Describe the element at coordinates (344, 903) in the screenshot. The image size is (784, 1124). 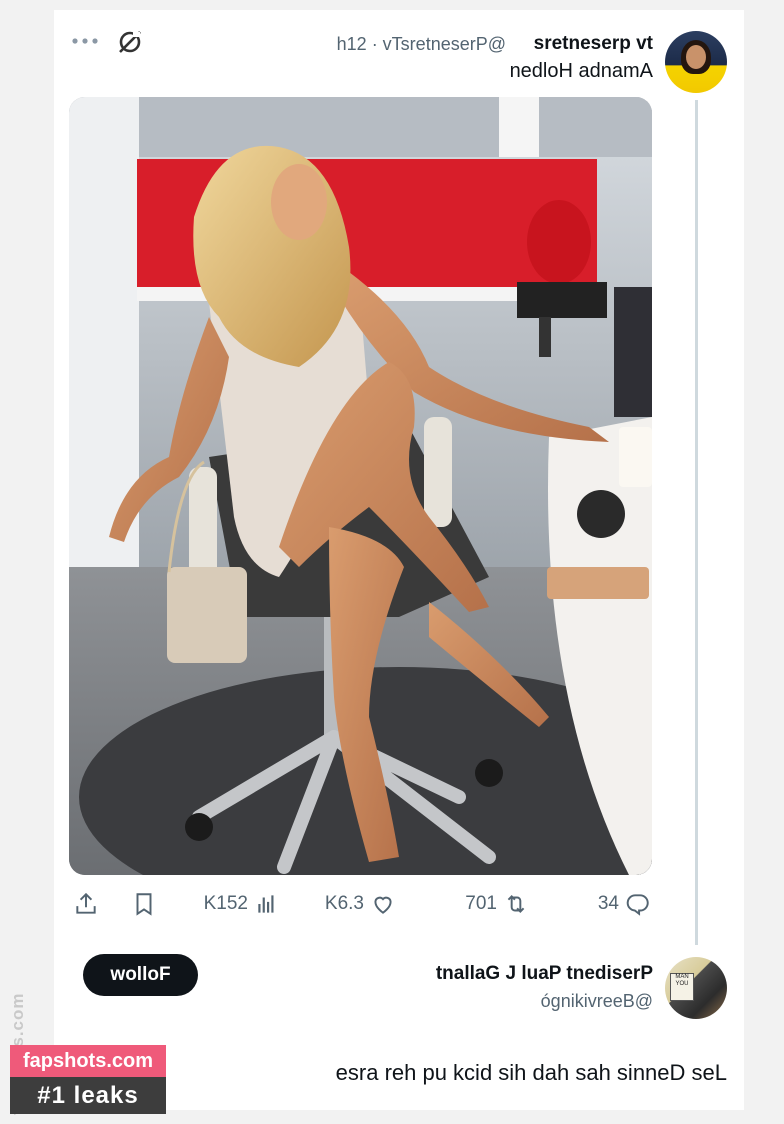
I see `like-count: 3.6K` at that location.